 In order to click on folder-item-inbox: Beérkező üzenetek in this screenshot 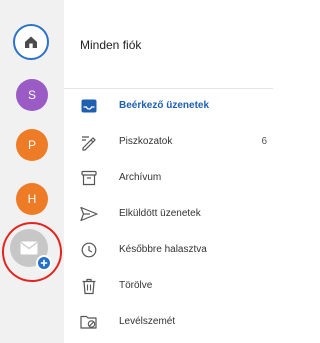, I will do `click(168, 106)`.